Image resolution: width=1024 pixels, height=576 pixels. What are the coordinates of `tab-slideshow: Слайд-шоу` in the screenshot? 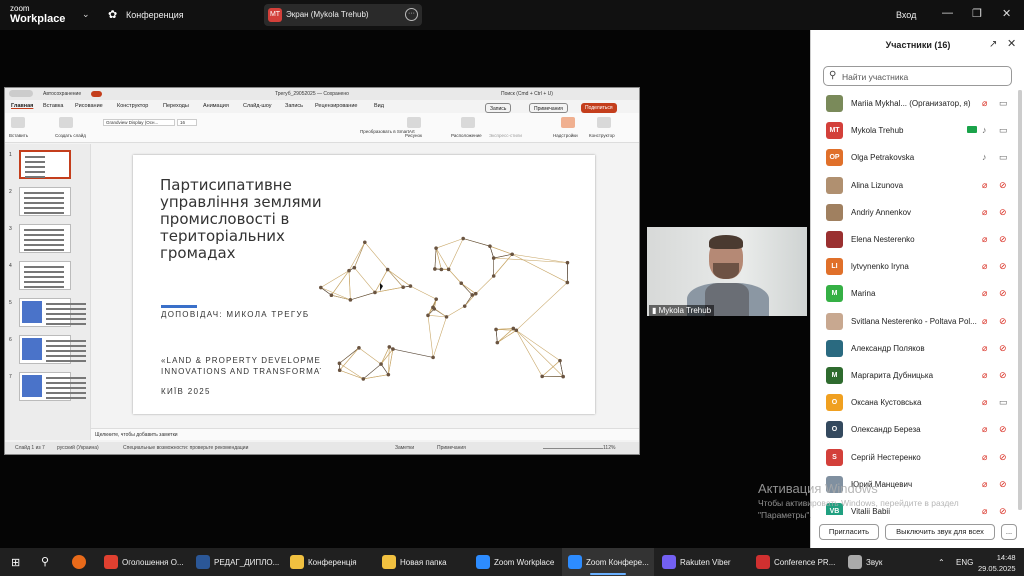 It's located at (257, 106).